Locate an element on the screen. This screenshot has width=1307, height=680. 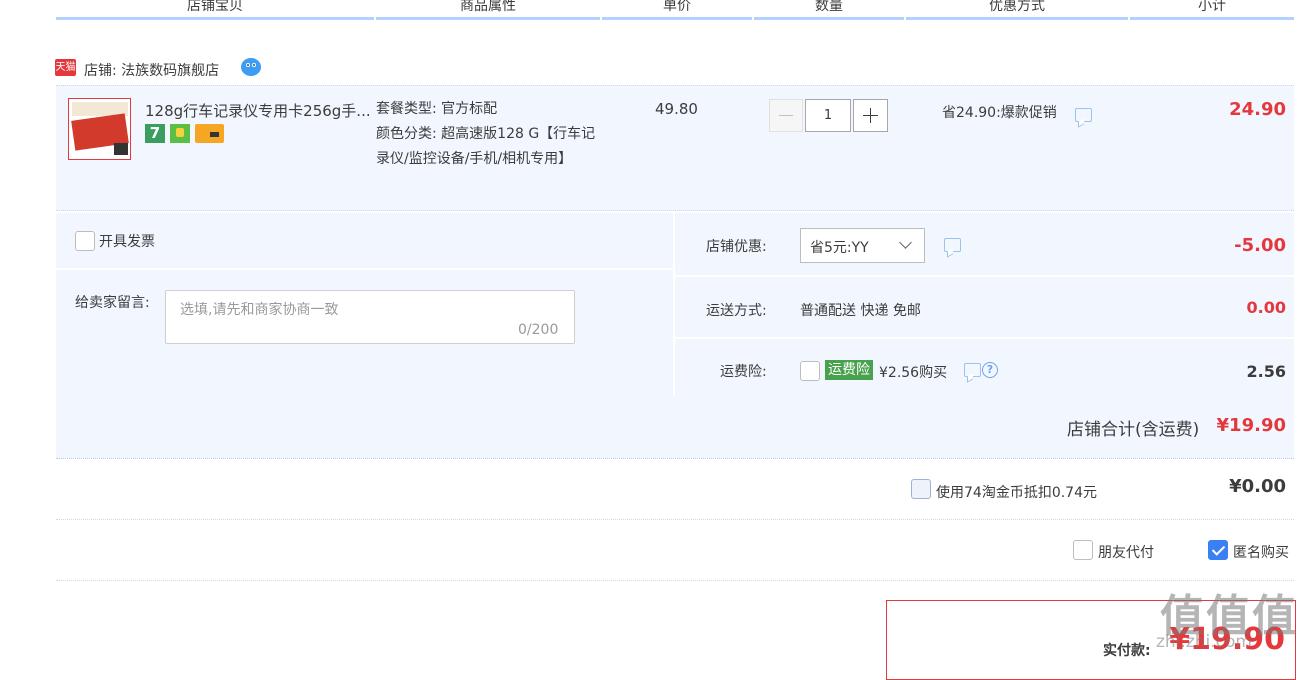
insurance-label: 运费险: is located at coordinates (743, 372).